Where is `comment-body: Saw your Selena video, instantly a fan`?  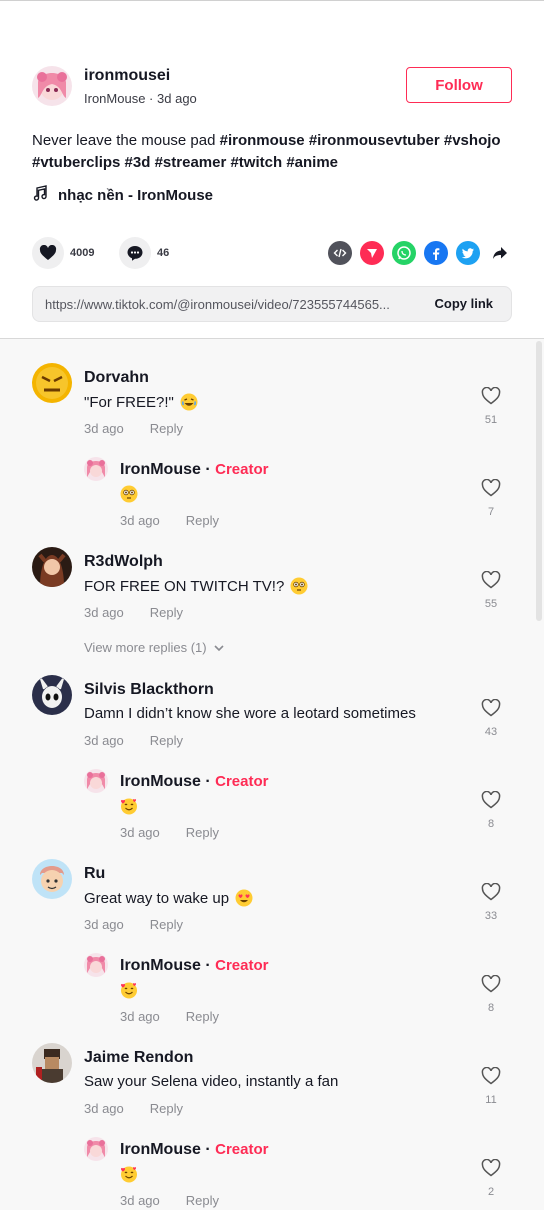 comment-body: Saw your Selena video, instantly a fan is located at coordinates (211, 1081).